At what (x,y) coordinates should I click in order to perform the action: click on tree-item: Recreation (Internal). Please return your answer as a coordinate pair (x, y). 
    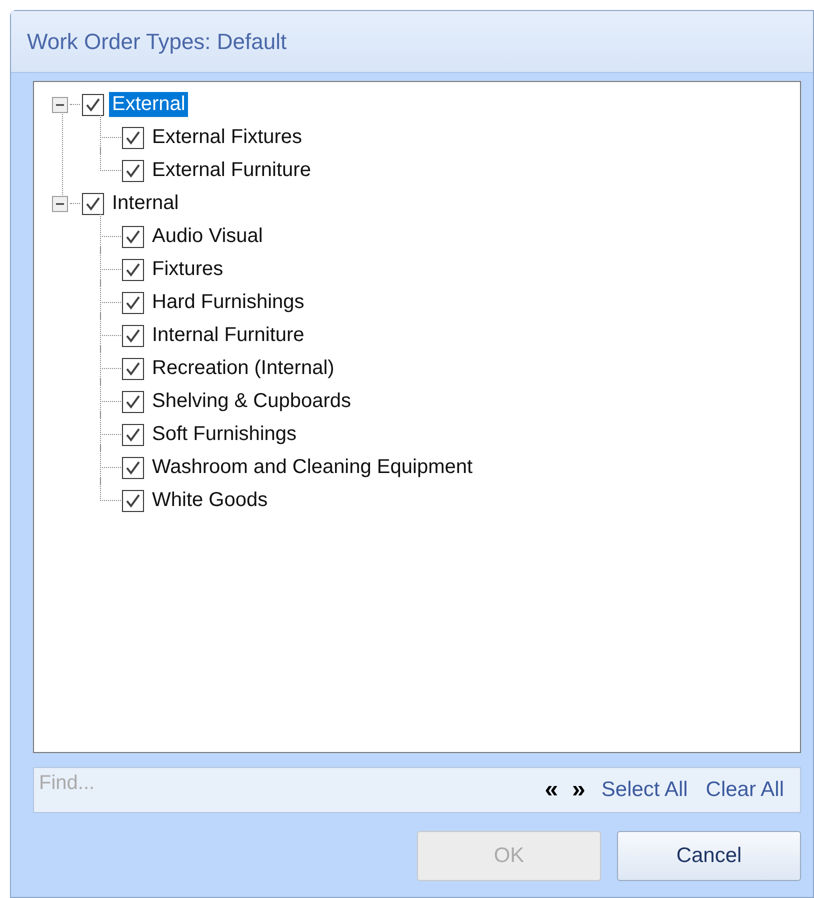
    Looking at the image, I should click on (243, 368).